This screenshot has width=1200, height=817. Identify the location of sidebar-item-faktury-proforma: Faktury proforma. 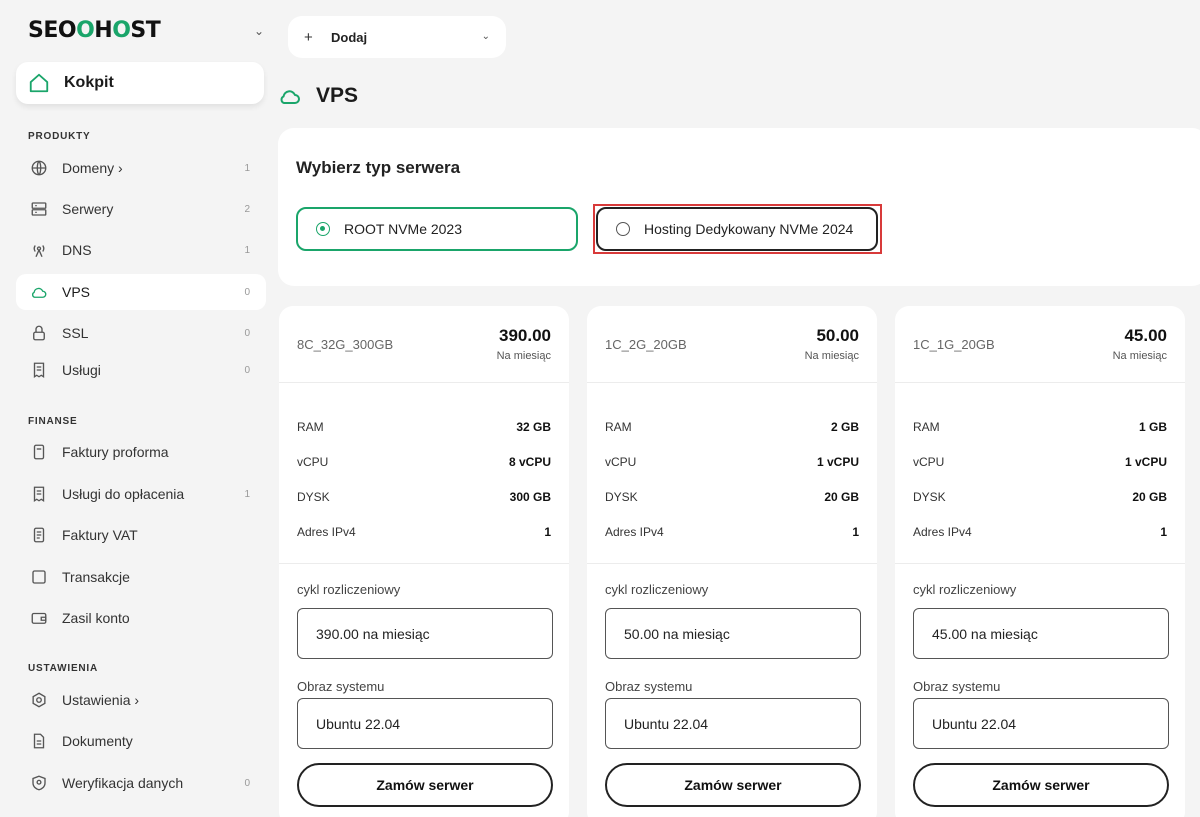
(141, 452).